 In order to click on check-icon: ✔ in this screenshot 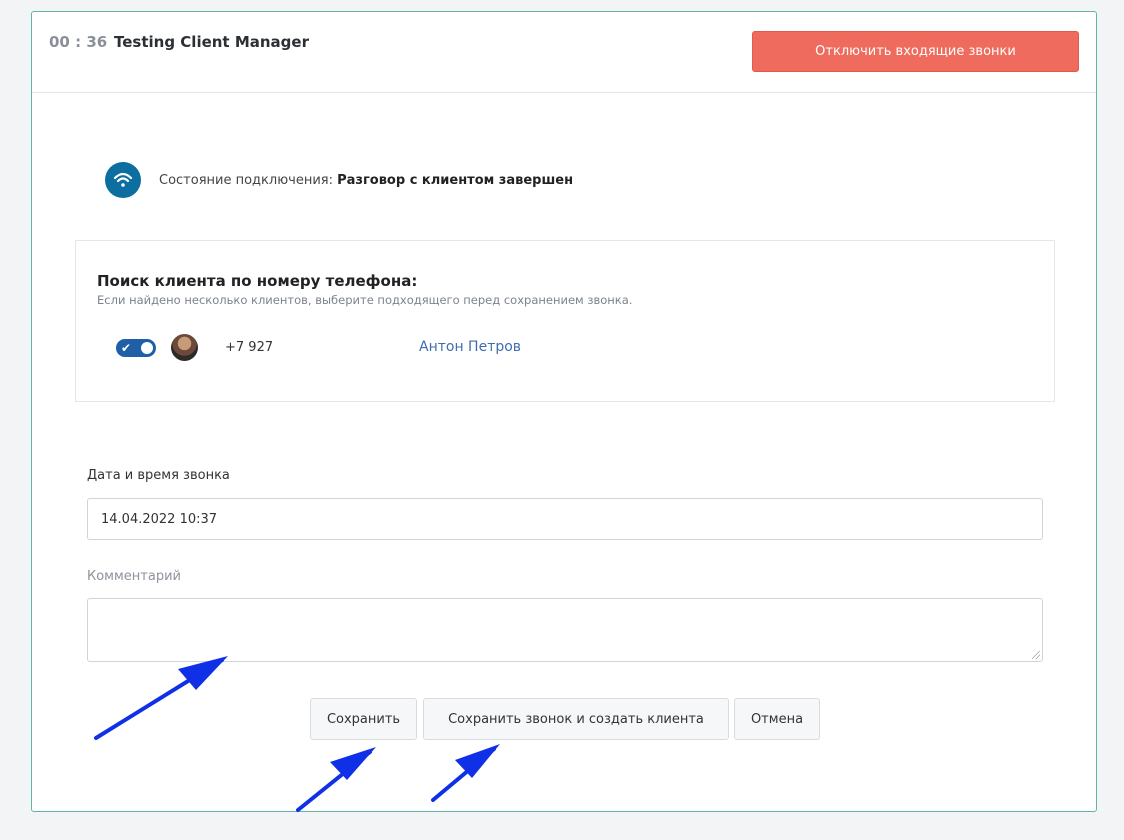, I will do `click(126, 348)`.